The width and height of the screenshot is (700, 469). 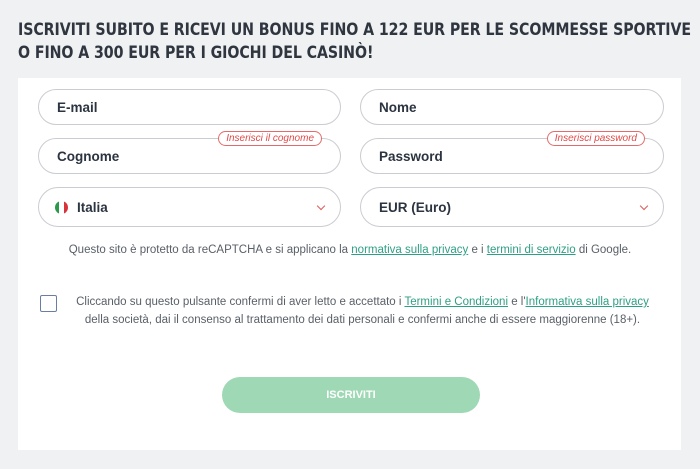 What do you see at coordinates (411, 156) in the screenshot?
I see `password-placeholder: Password` at bounding box center [411, 156].